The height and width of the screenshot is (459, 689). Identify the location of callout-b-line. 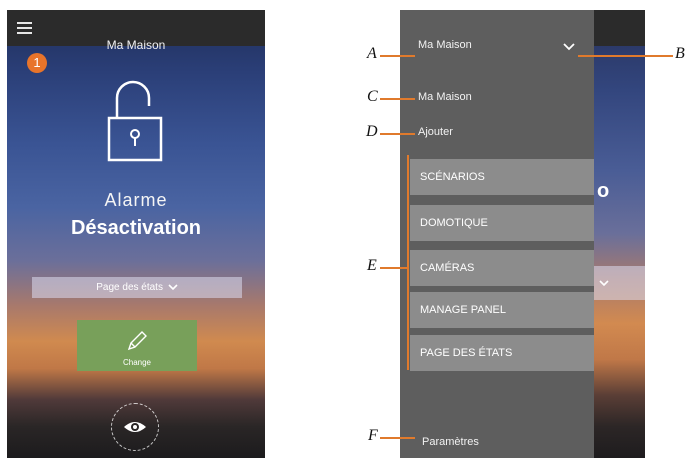
(625, 56).